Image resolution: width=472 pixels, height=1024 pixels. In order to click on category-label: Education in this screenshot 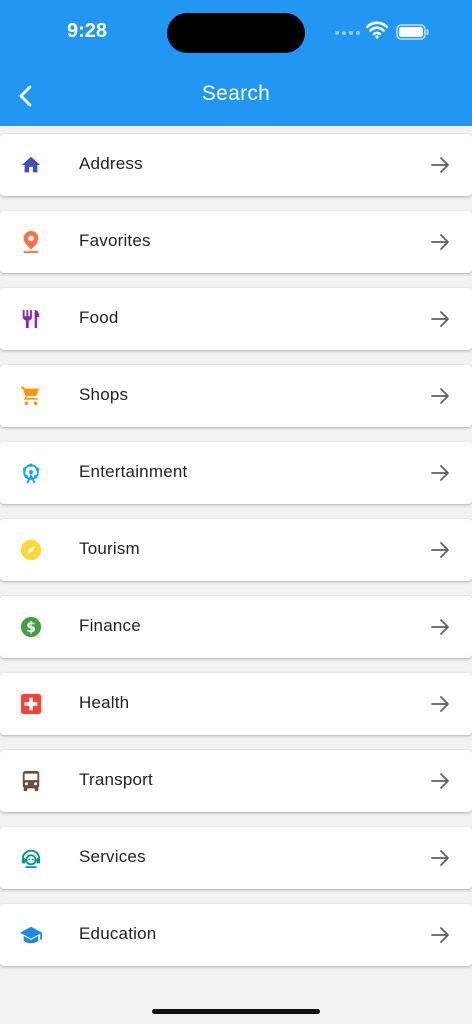, I will do `click(118, 933)`.